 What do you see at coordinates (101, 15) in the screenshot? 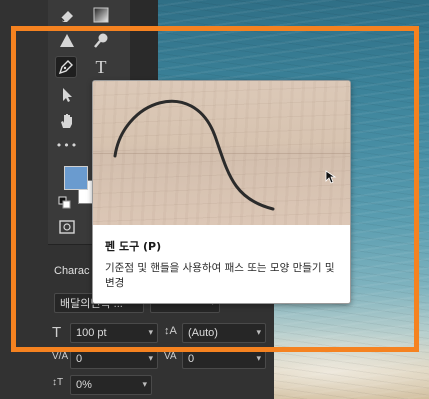
I see `gradient-icon` at bounding box center [101, 15].